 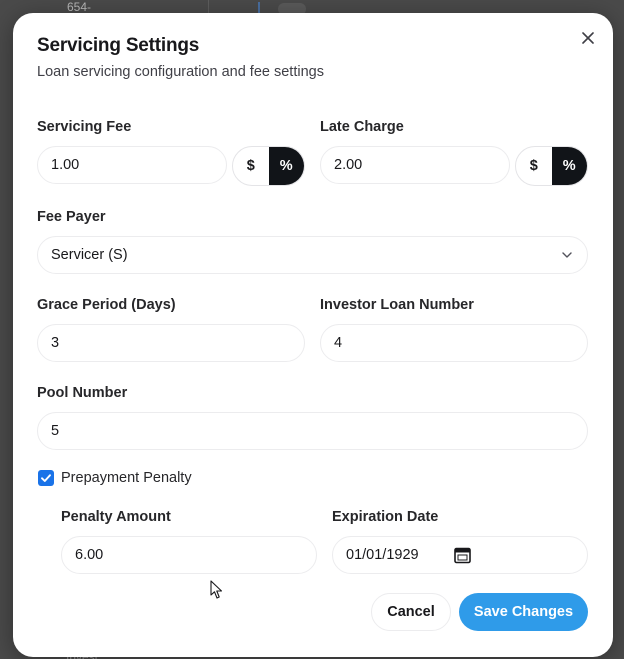 I want to click on pool-number-input: 5, so click(x=312, y=431).